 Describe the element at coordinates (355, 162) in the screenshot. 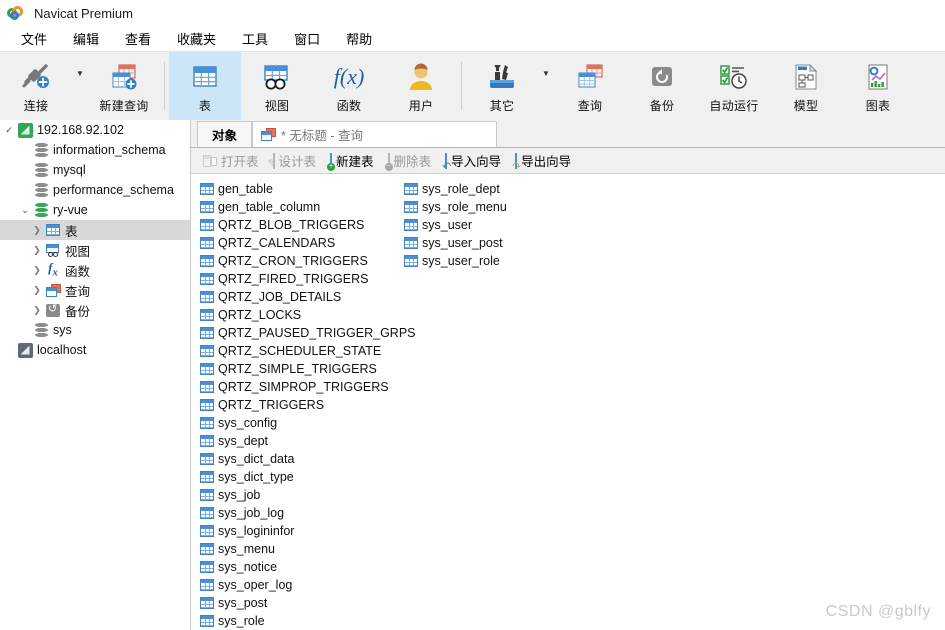

I see `new-table-label: 新建表` at that location.